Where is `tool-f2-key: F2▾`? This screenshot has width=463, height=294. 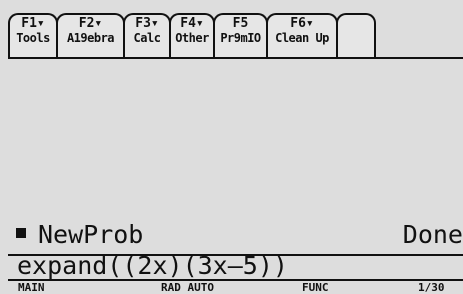
tool-f2-key: F2▾ is located at coordinates (90, 23).